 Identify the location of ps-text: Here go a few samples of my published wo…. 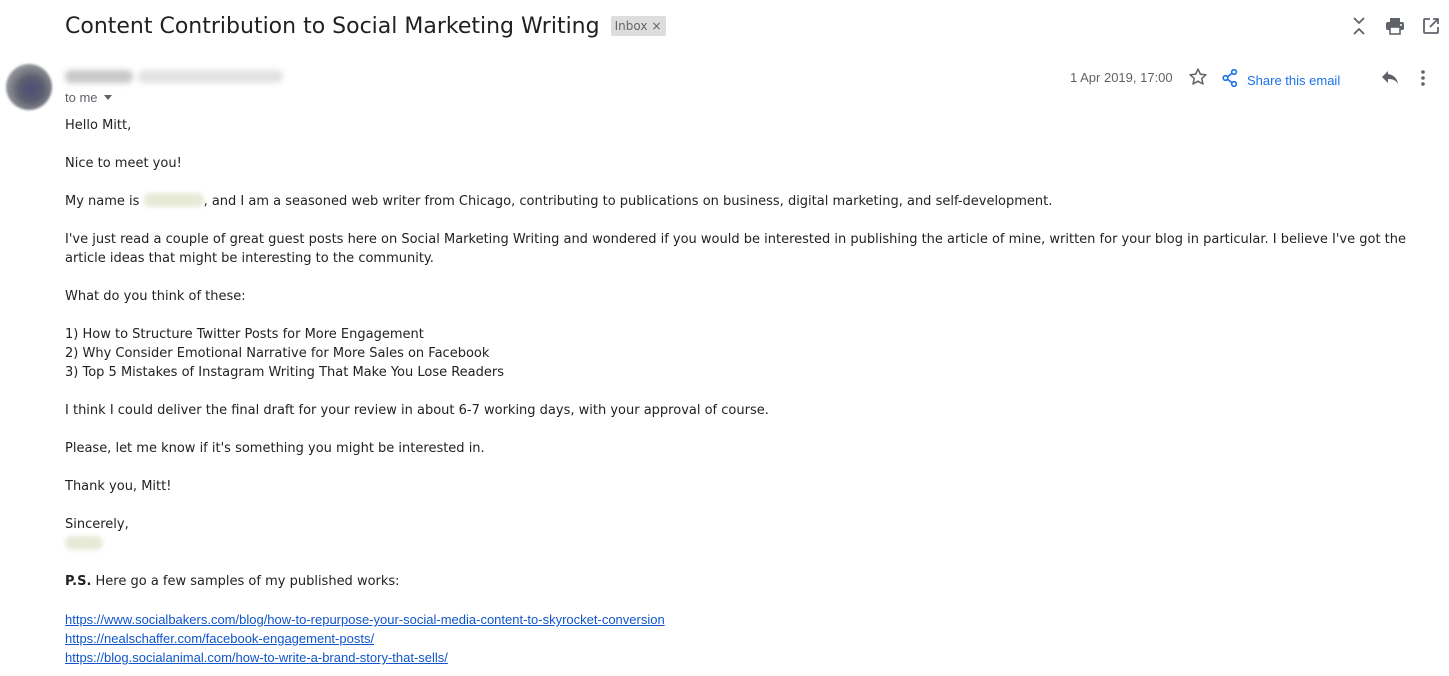
(245, 581).